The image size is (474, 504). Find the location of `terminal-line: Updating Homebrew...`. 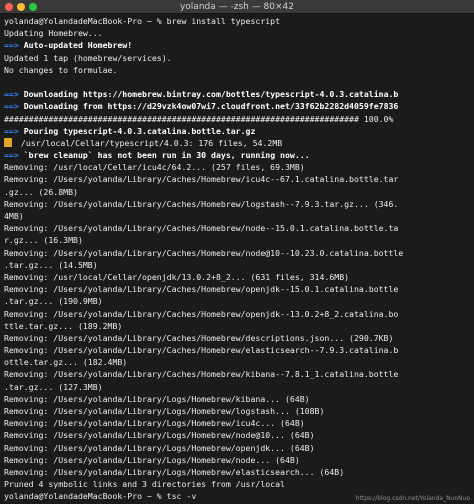

terminal-line: Updating Homebrew... is located at coordinates (237, 33).